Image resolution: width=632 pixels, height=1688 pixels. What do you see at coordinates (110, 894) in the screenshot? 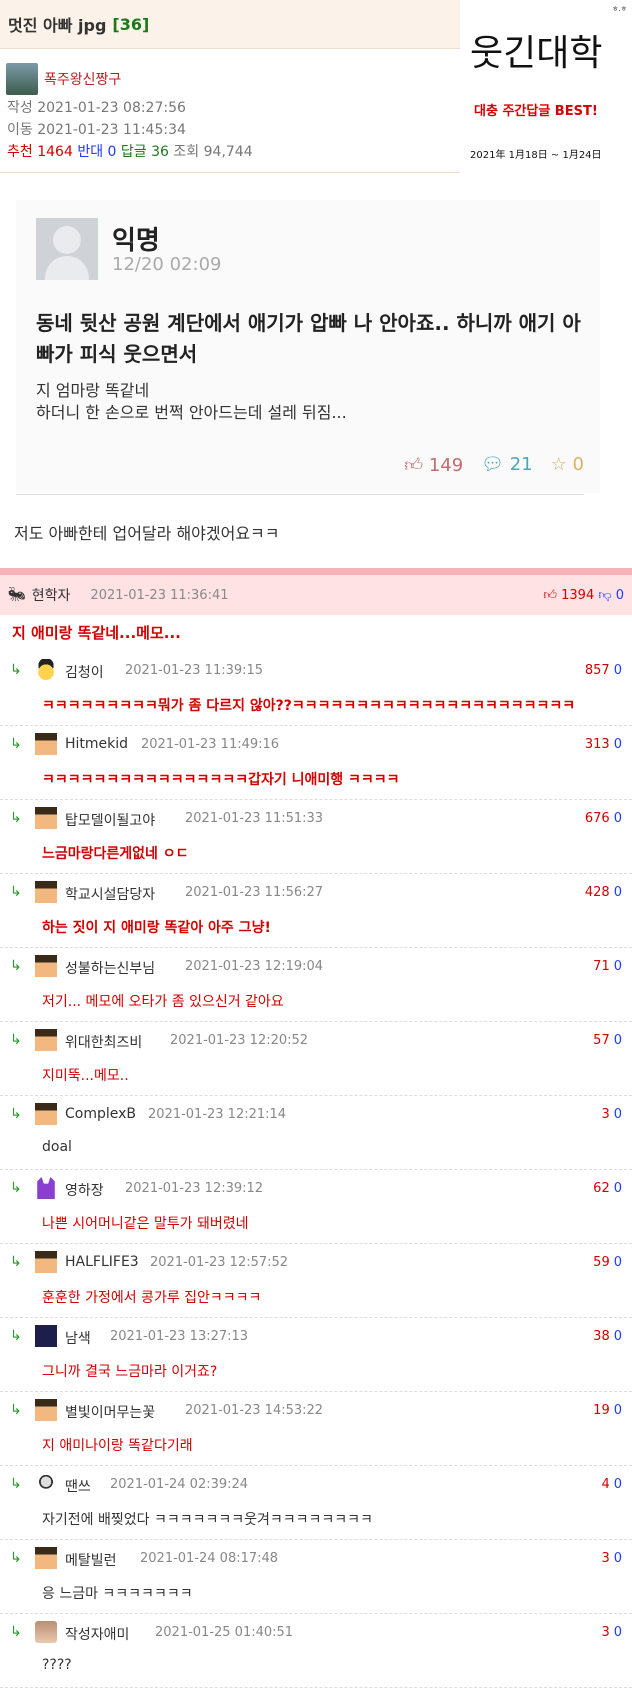
I see `reply-author: 학교시설담당자` at bounding box center [110, 894].